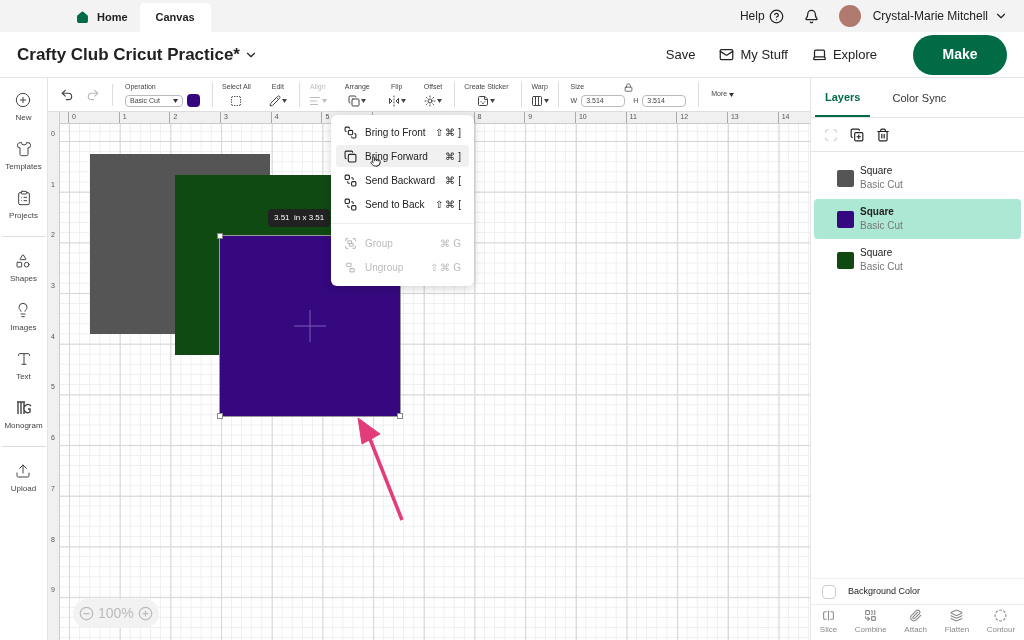 The image size is (1024, 640). What do you see at coordinates (93, 94) in the screenshot?
I see `redo-icon` at bounding box center [93, 94].